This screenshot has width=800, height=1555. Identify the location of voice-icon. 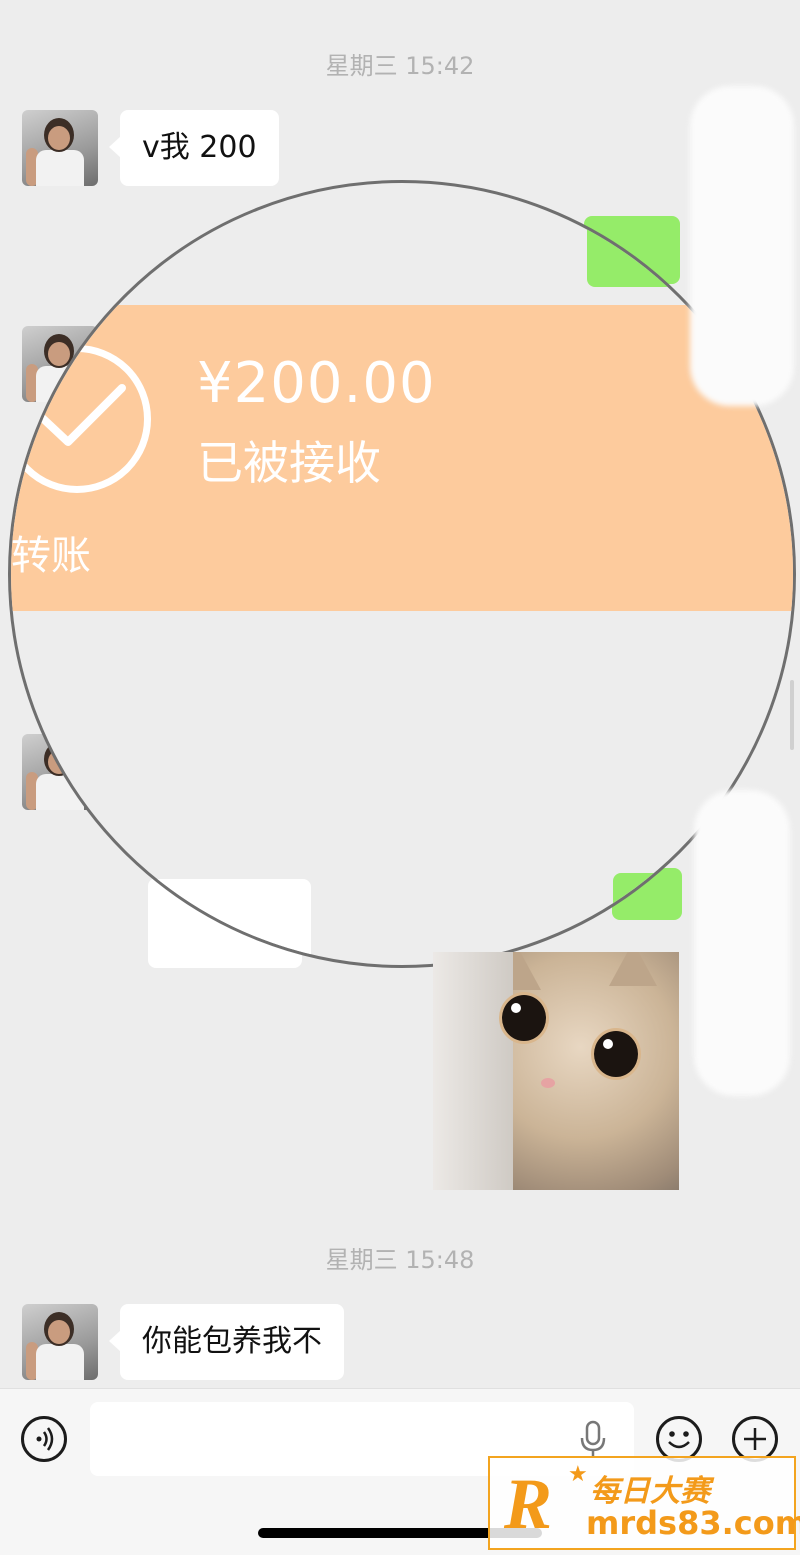
(44, 1439).